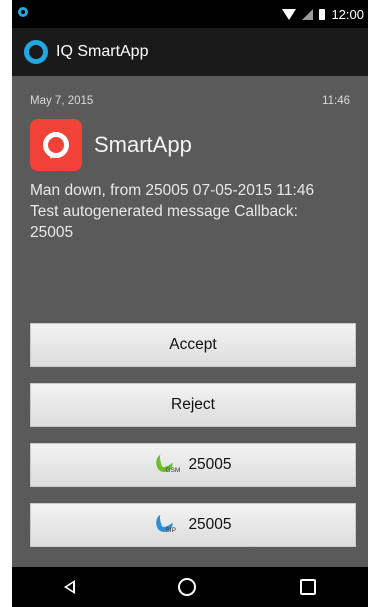 The height and width of the screenshot is (607, 368). I want to click on status-bar: 12:00, so click(190, 14).